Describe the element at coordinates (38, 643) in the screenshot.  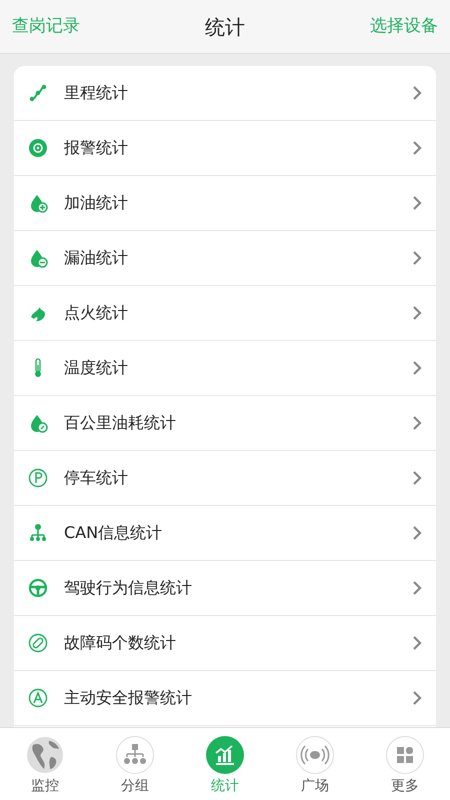
I see `bandage-icon` at that location.